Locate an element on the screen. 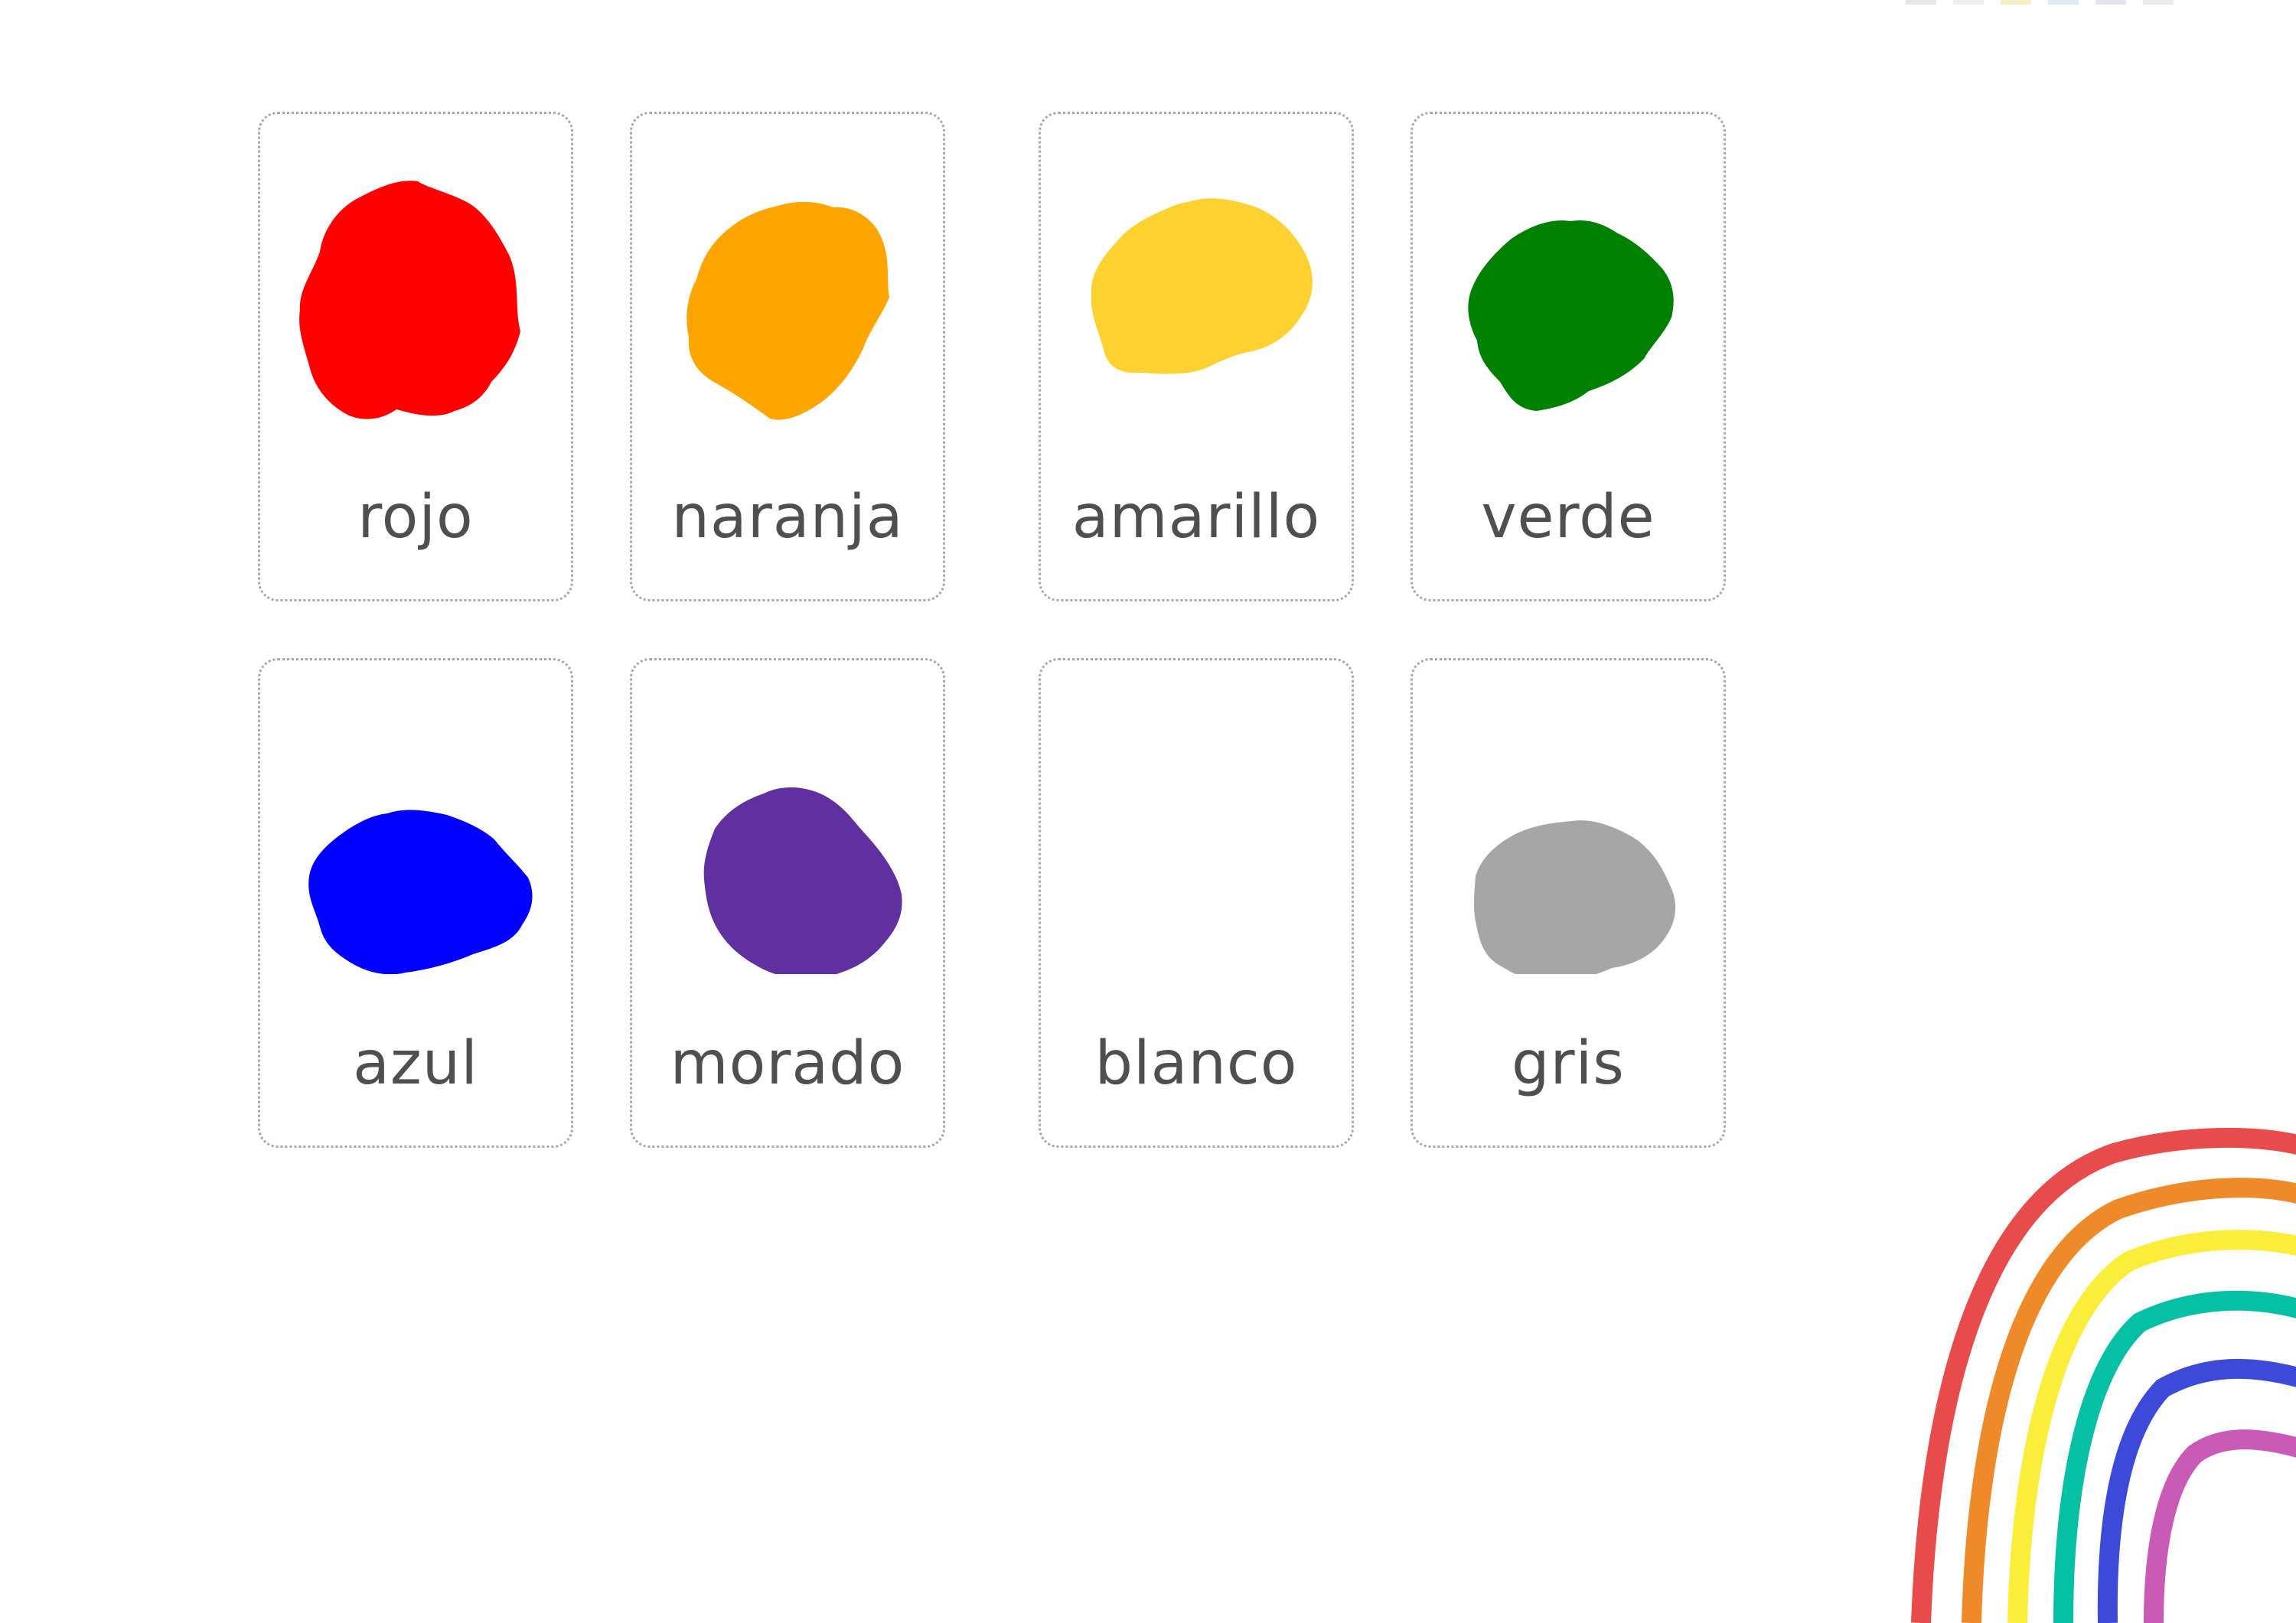 The height and width of the screenshot is (1623, 2296). card-label: rojo is located at coordinates (415, 517).